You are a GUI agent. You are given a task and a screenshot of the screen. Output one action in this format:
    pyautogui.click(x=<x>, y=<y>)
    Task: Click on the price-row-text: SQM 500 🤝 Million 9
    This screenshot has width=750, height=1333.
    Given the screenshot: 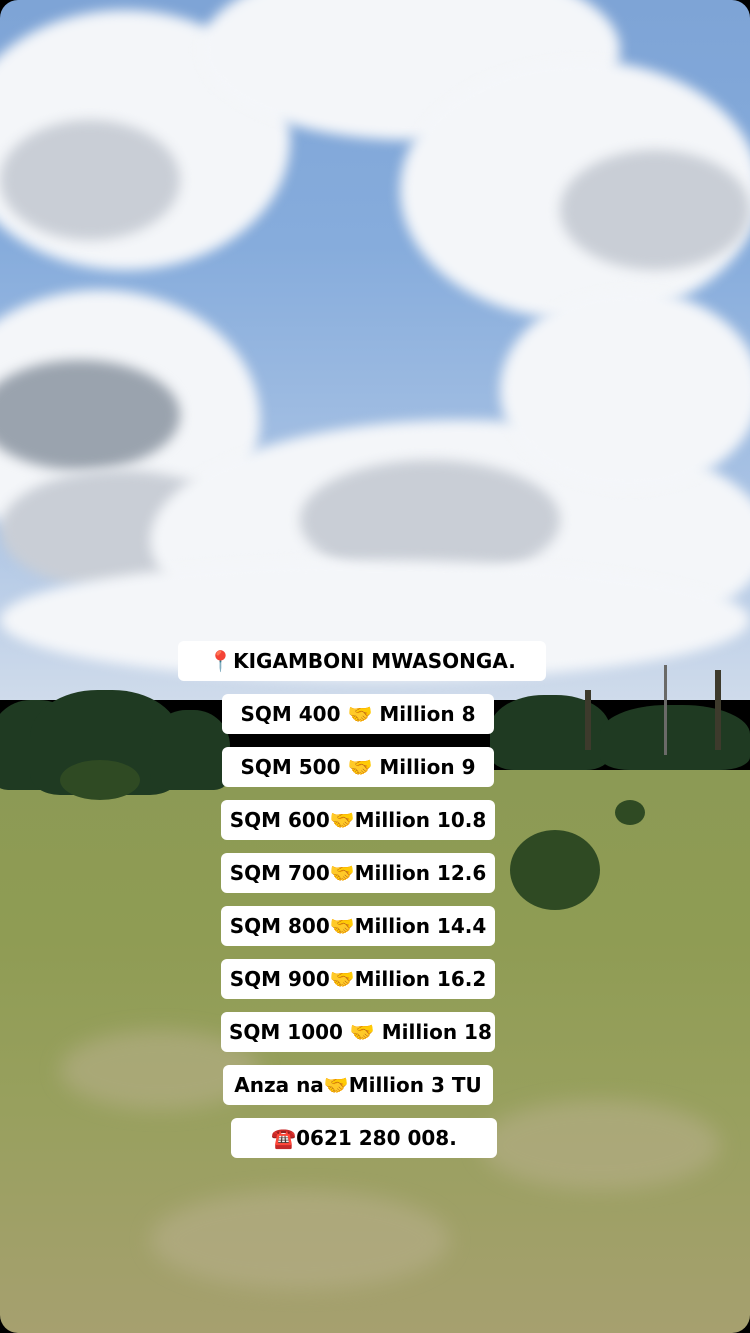 What is the action you would take?
    pyautogui.click(x=358, y=767)
    